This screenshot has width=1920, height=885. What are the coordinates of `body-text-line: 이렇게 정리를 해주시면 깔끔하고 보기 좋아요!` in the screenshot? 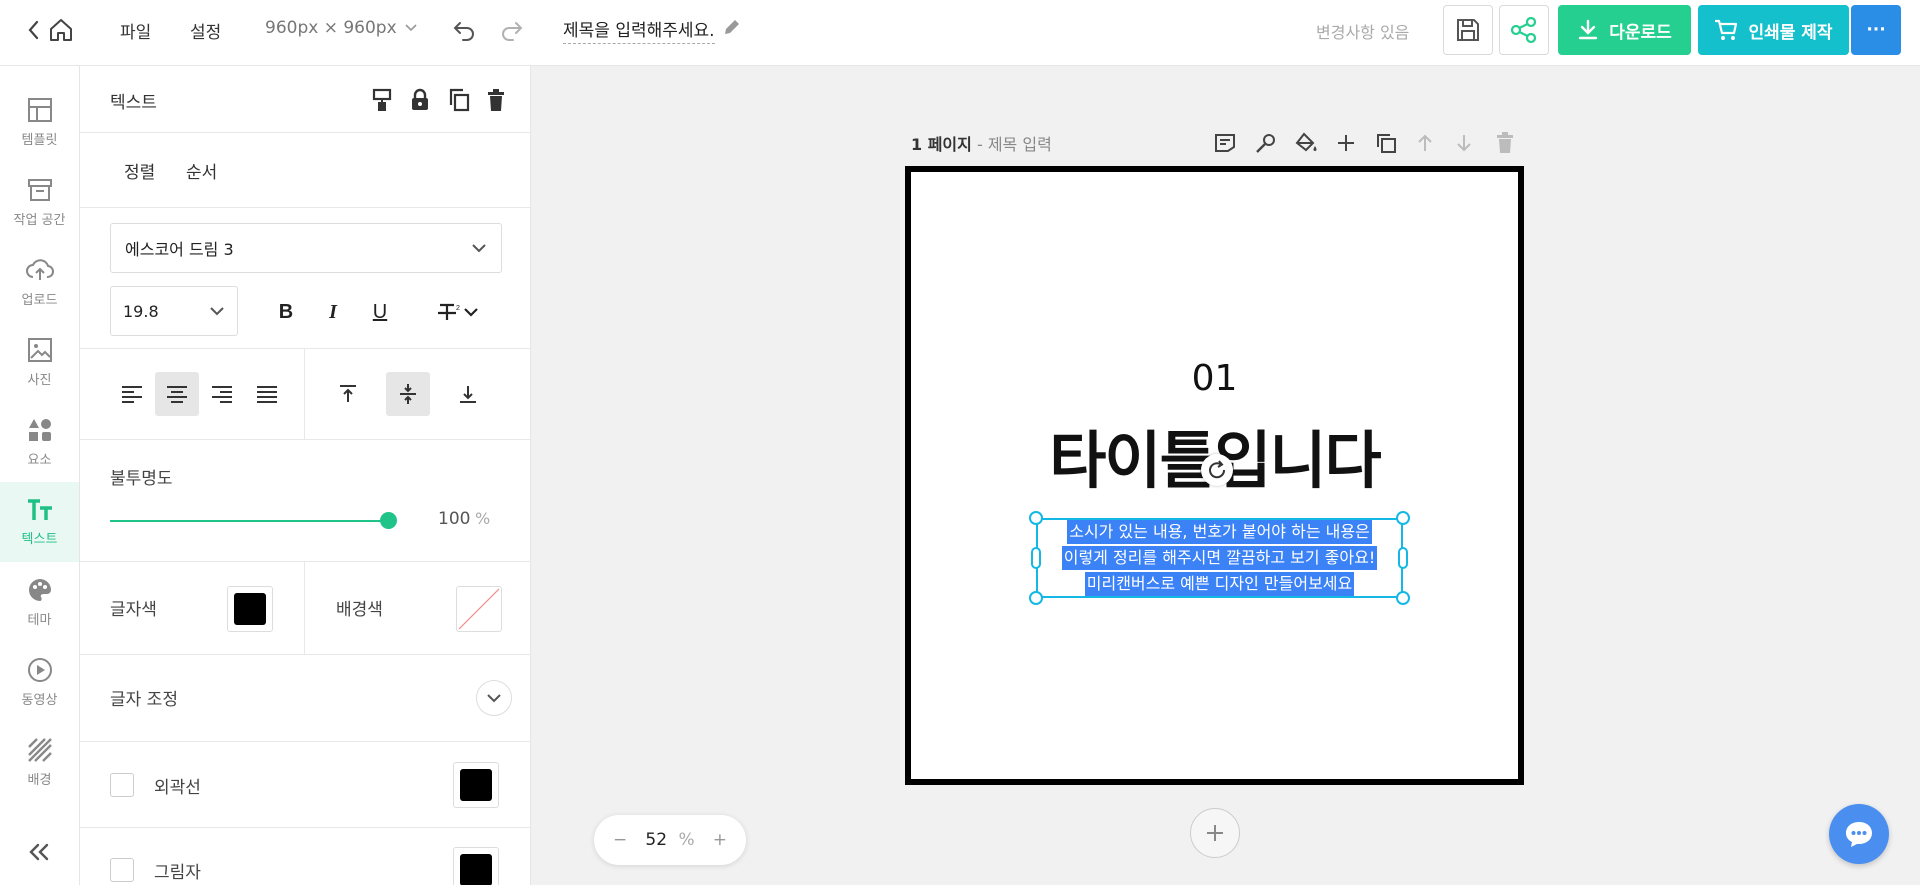 It's located at (1219, 558).